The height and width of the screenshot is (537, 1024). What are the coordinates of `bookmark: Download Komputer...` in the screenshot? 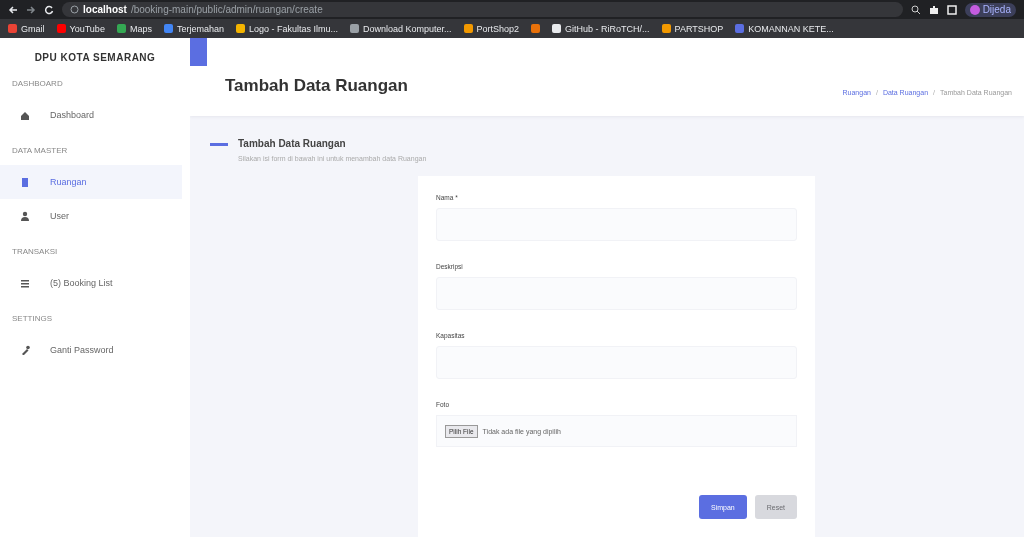 It's located at (401, 28).